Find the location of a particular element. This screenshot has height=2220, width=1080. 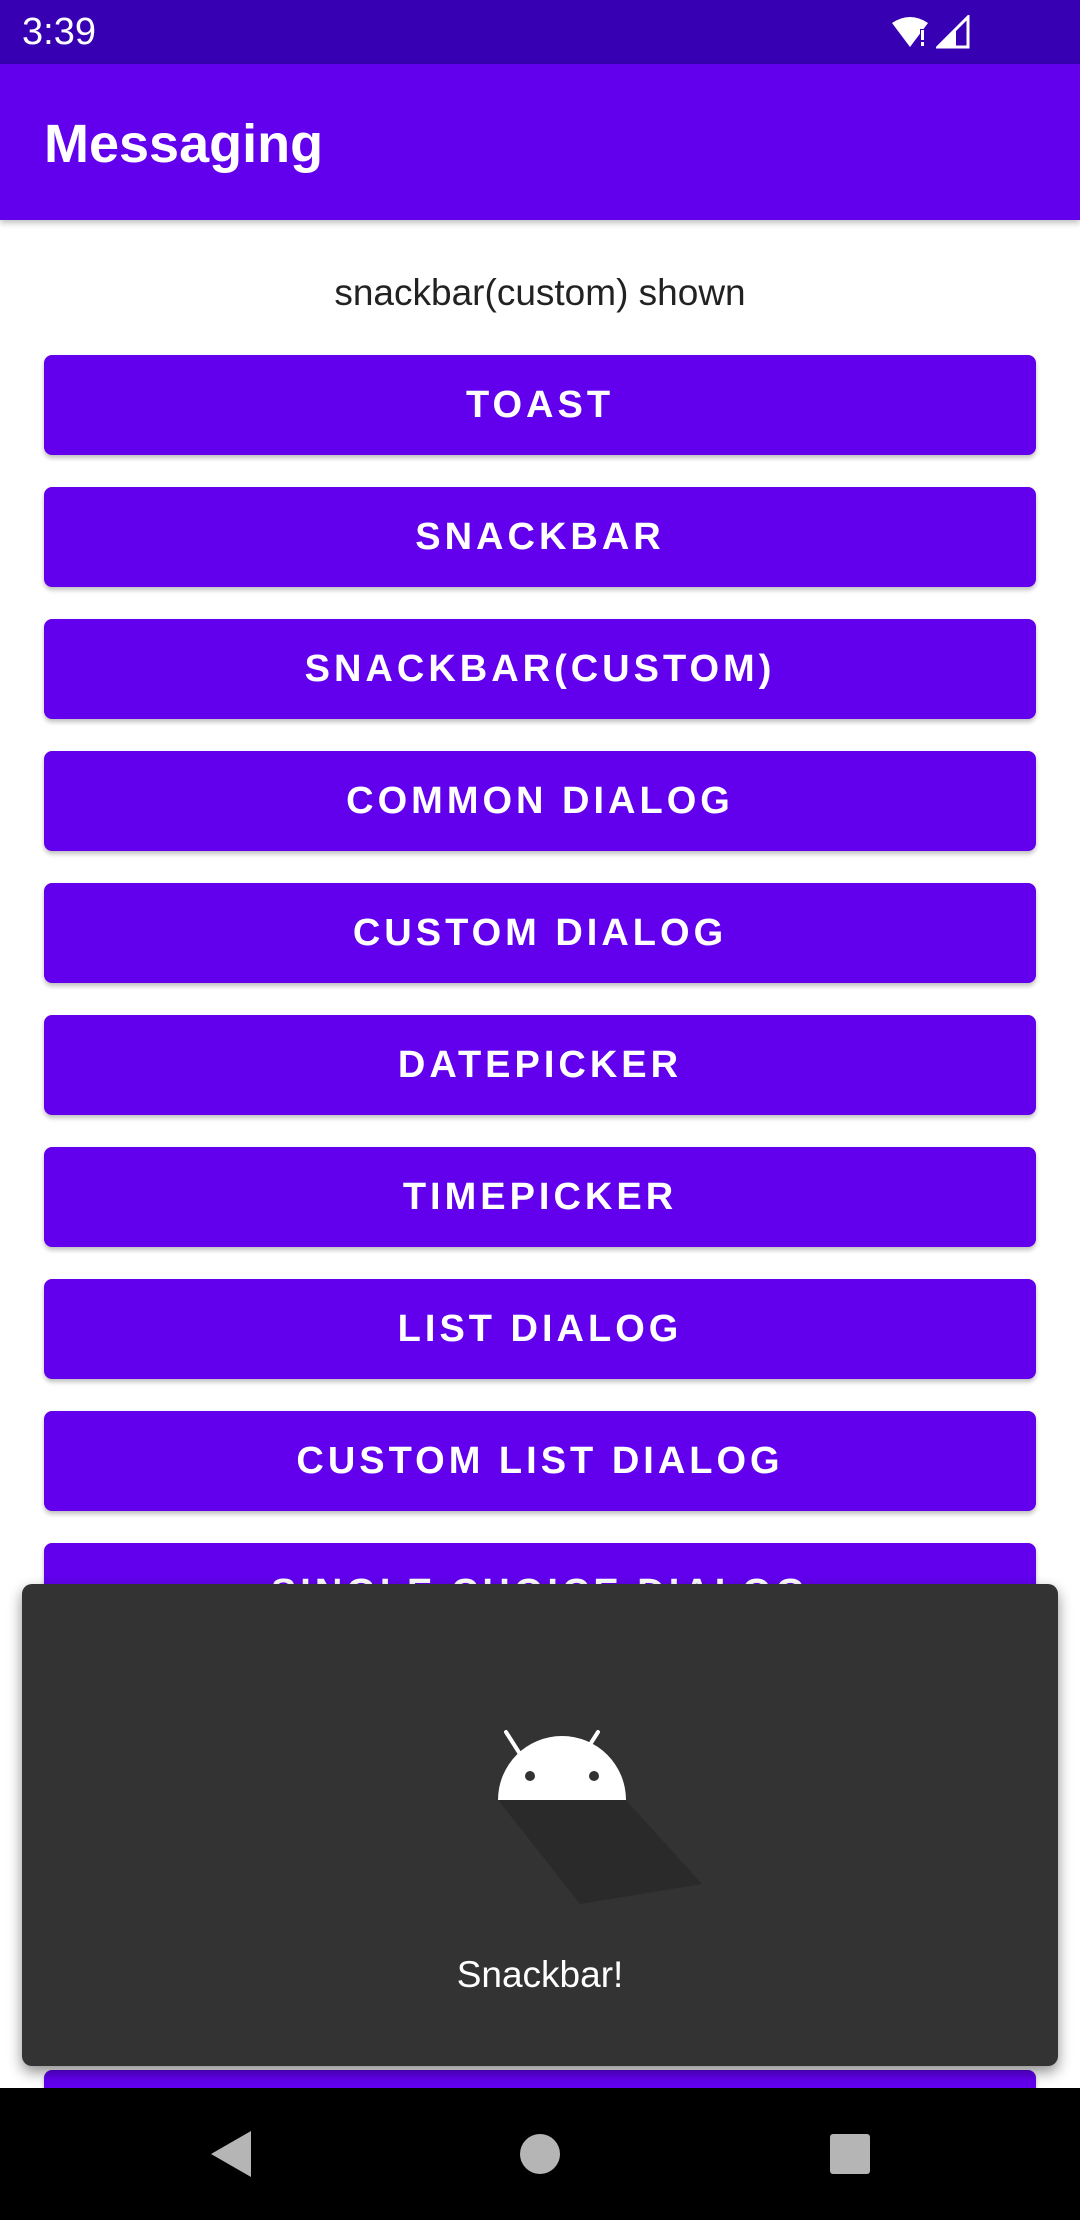

android-icon is located at coordinates (600, 1817).